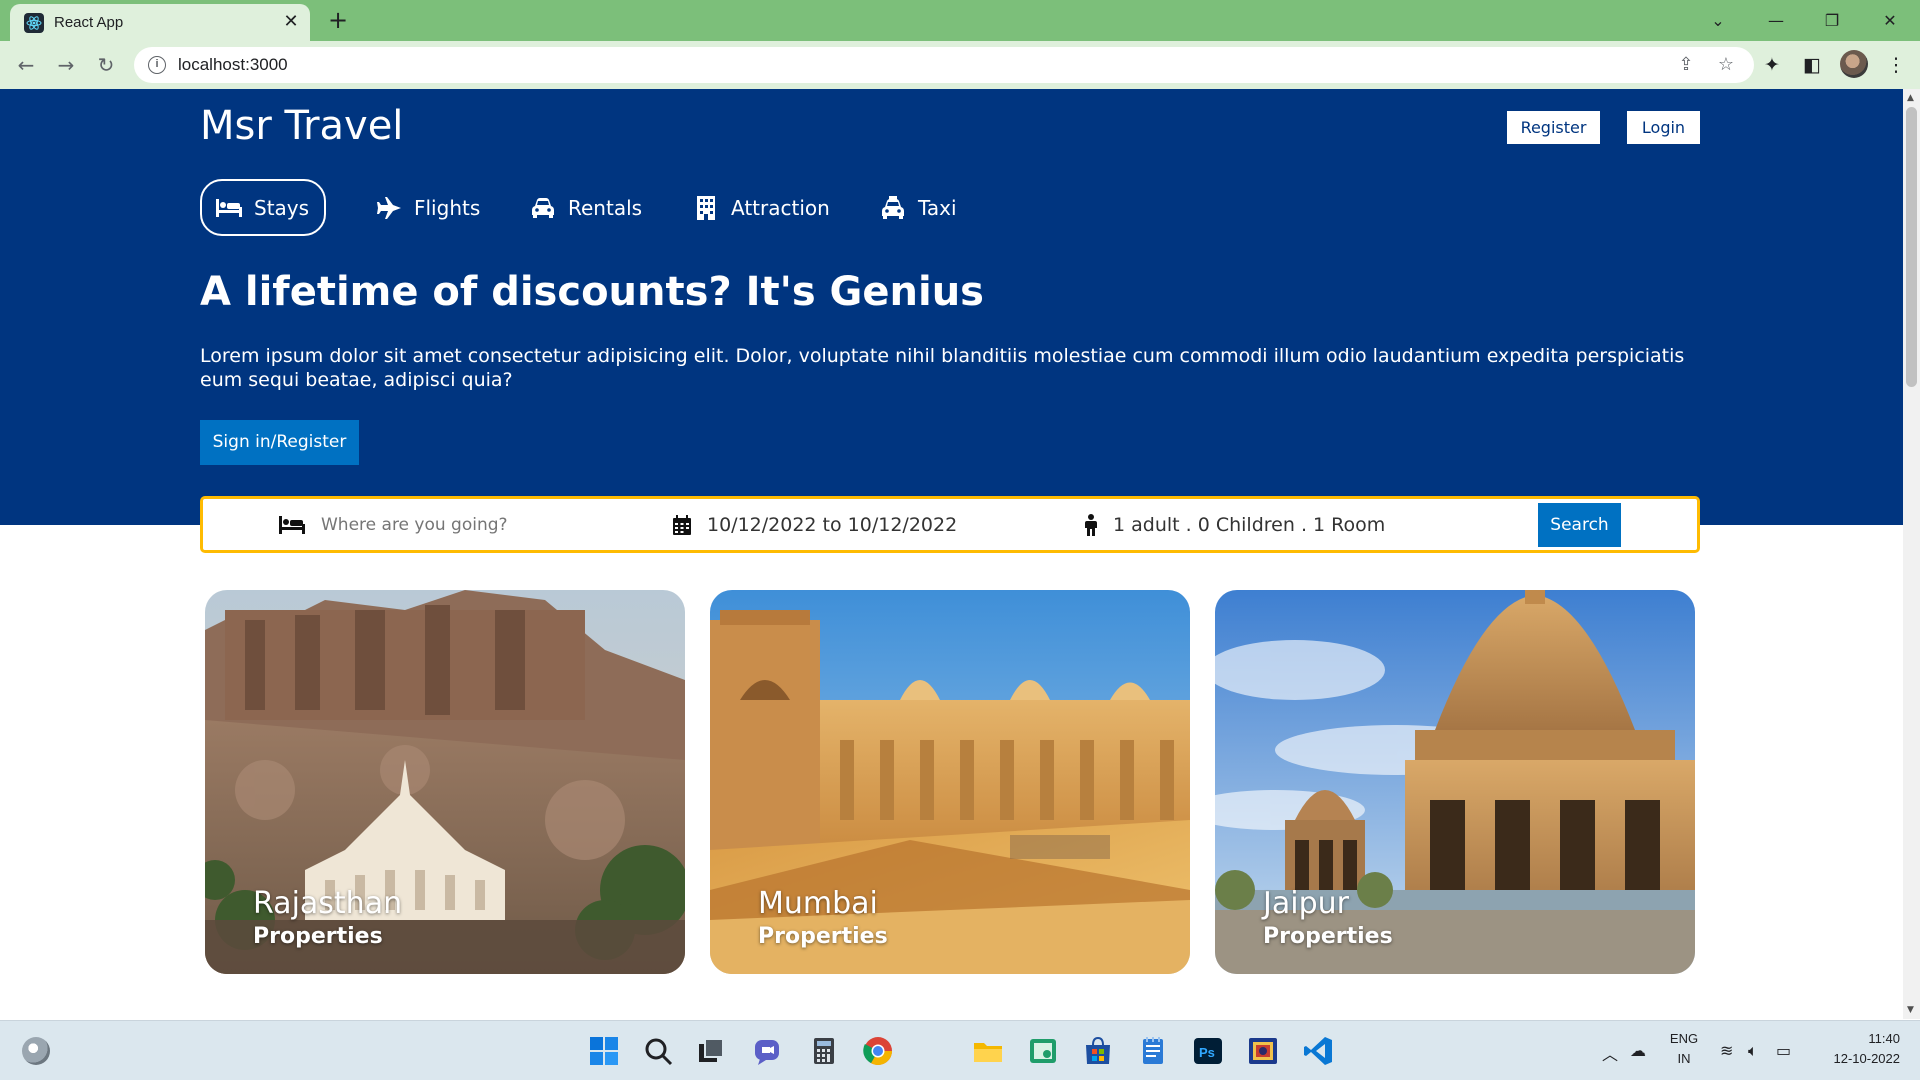 The height and width of the screenshot is (1080, 1920). I want to click on hero-title: A lifetime of discounts? It's Genius, so click(592, 292).